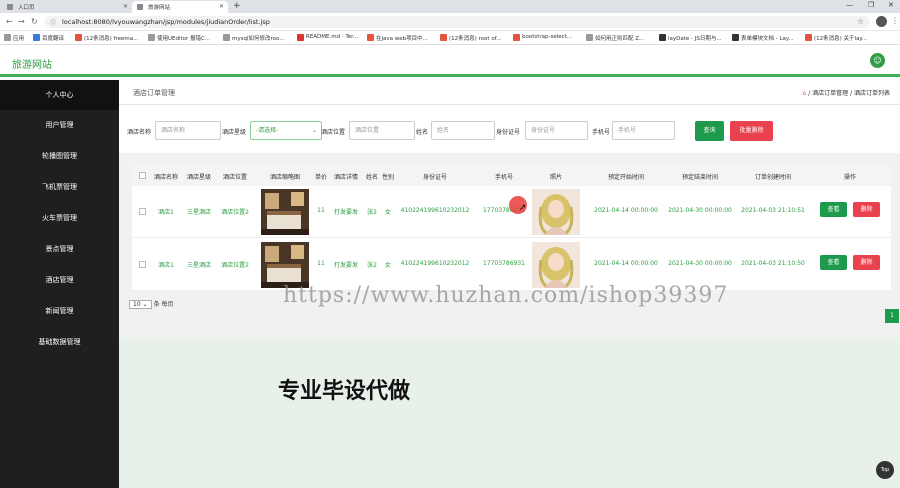 The height and width of the screenshot is (488, 900). What do you see at coordinates (285, 177) in the screenshot?
I see `column-header: 酒店缩略图` at bounding box center [285, 177].